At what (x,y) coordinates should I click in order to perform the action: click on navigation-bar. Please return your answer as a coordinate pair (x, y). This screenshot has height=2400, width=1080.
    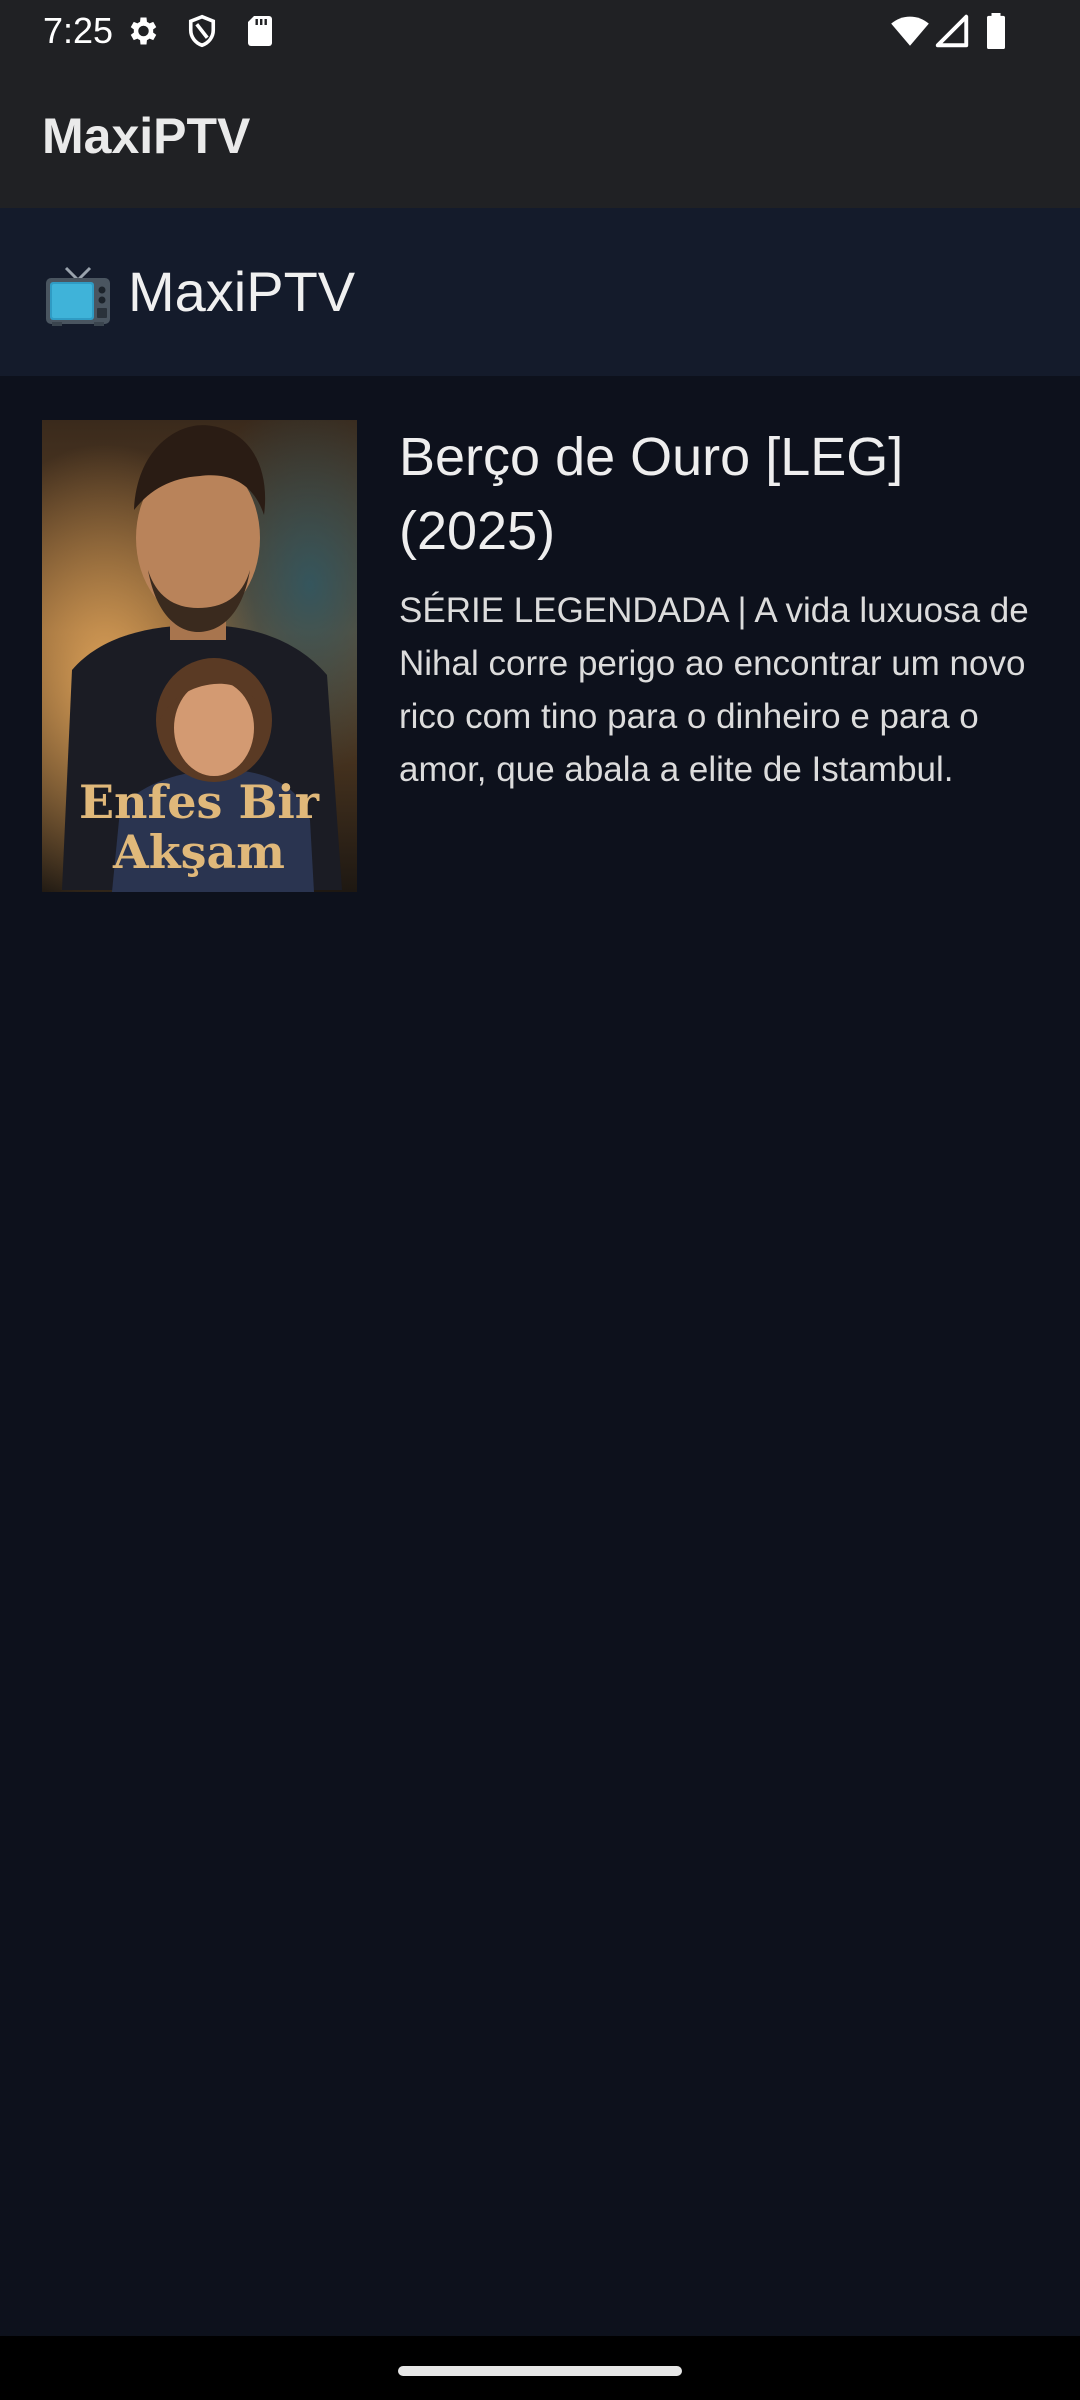
    Looking at the image, I should click on (540, 2368).